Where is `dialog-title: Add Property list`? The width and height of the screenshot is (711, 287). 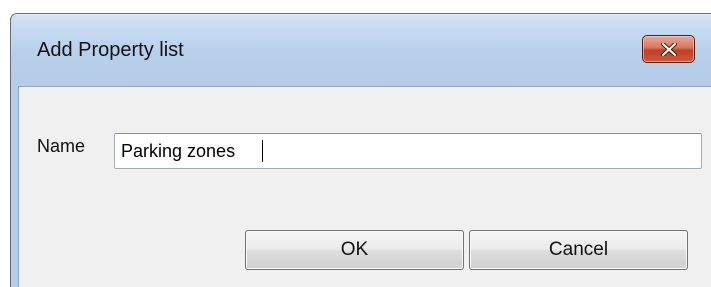
dialog-title: Add Property list is located at coordinates (110, 50).